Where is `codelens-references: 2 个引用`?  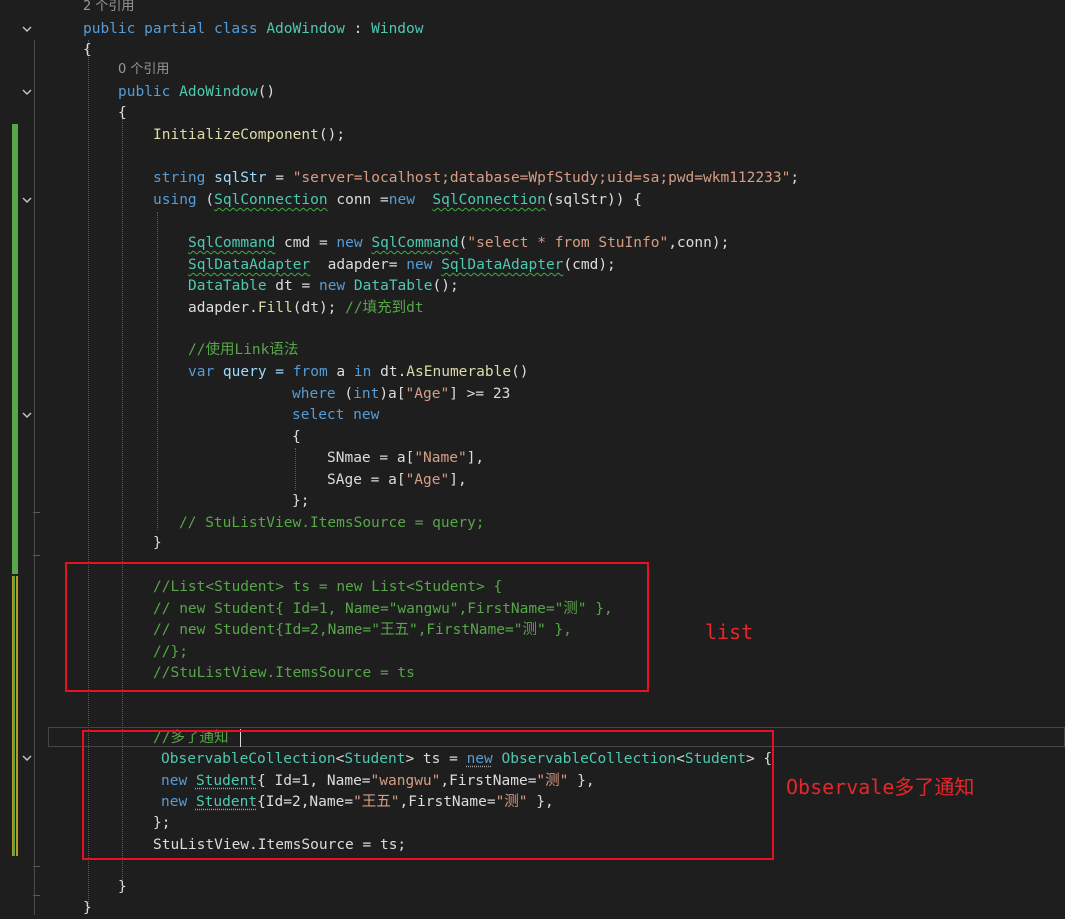
codelens-references: 2 个引用 is located at coordinates (108, 9).